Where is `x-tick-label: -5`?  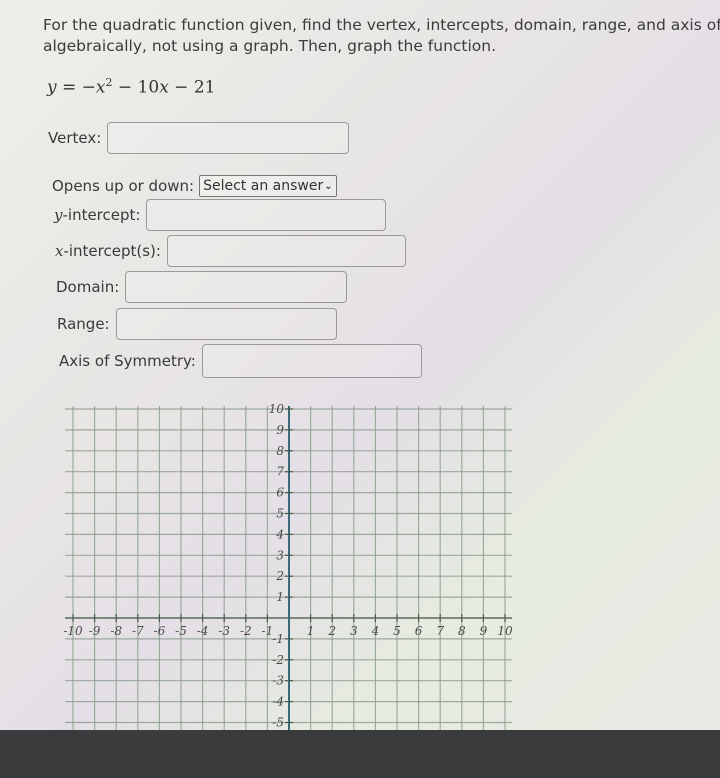 x-tick-label: -5 is located at coordinates (181, 631).